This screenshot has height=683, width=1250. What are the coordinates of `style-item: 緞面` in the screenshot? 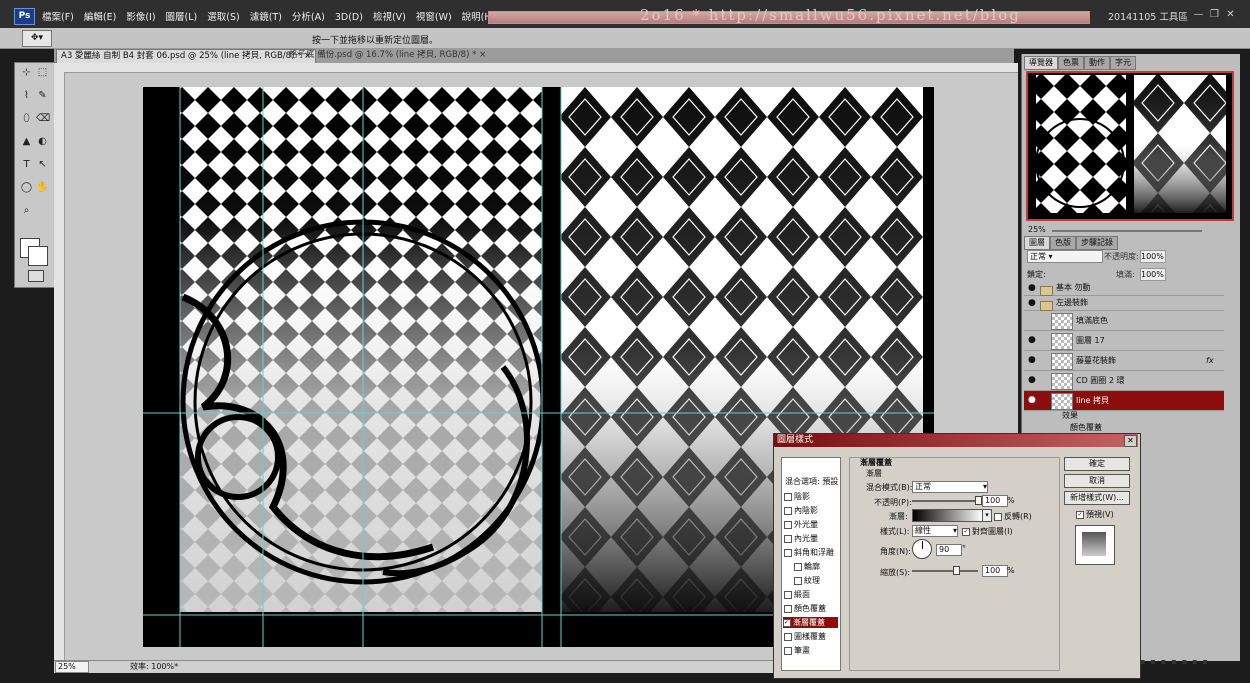 It's located at (797, 594).